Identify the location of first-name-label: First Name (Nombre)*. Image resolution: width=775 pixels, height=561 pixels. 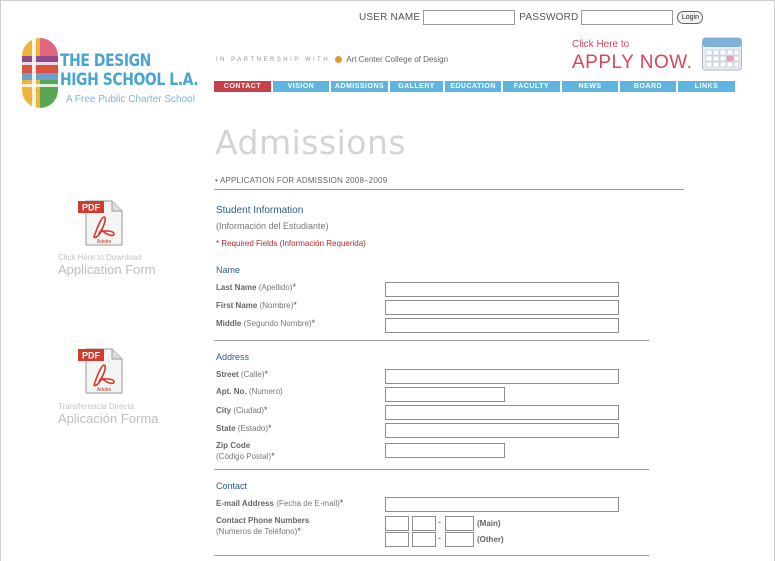
(256, 305).